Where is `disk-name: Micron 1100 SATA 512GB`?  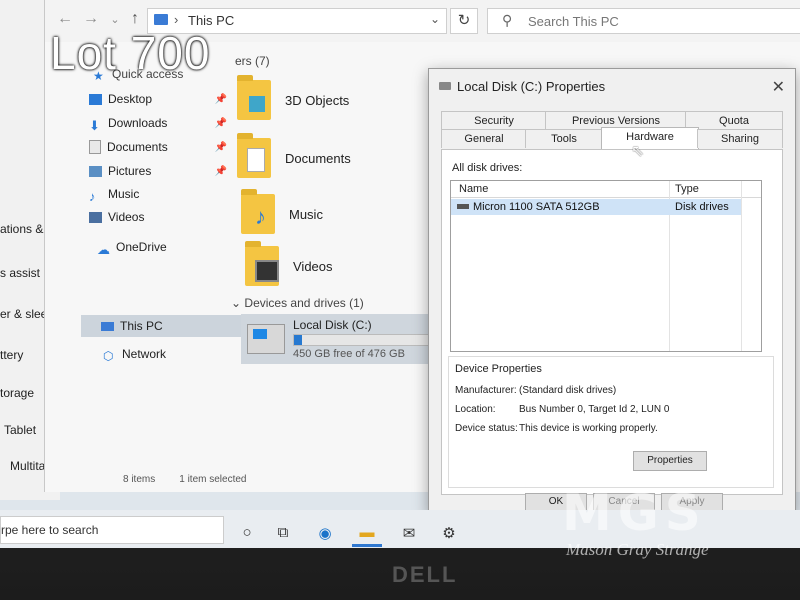
disk-name: Micron 1100 SATA 512GB is located at coordinates (536, 207).